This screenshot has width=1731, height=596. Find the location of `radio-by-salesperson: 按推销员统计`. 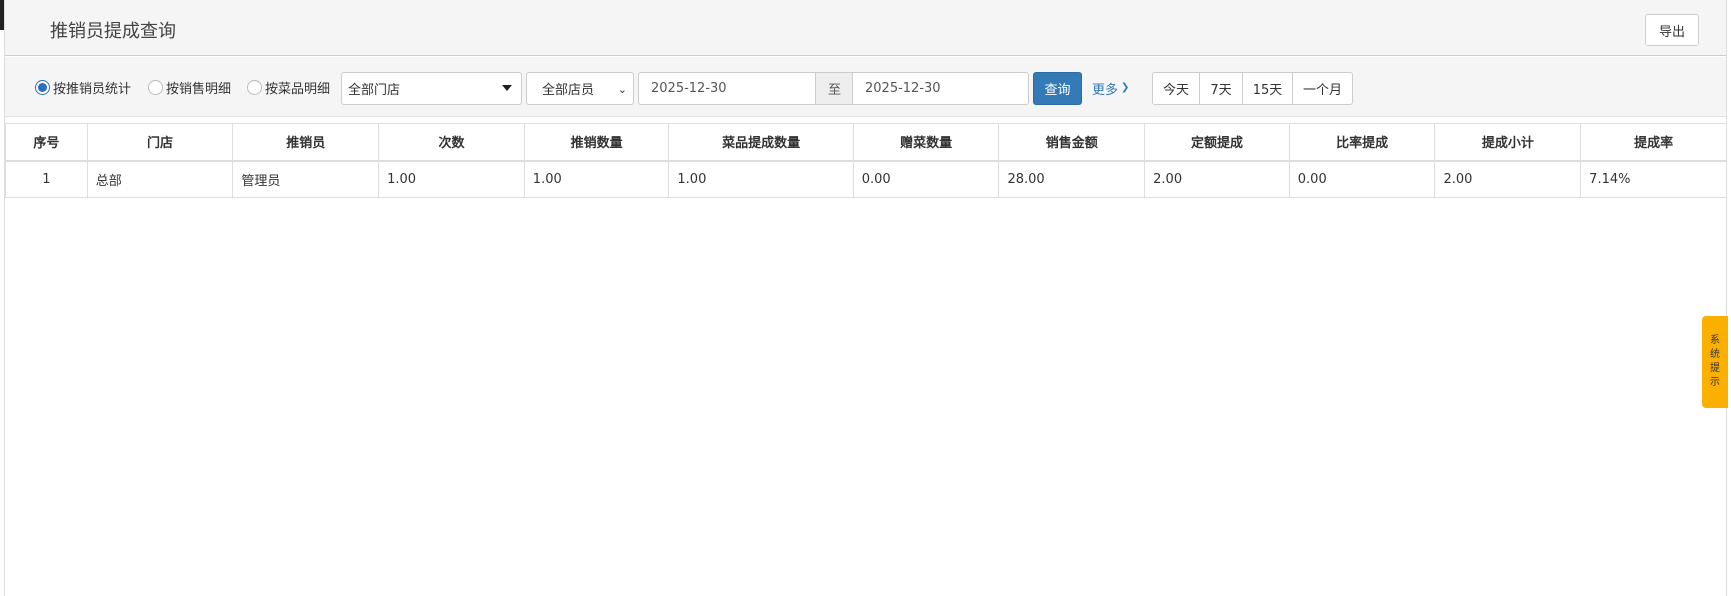

radio-by-salesperson: 按推销员统计 is located at coordinates (83, 87).